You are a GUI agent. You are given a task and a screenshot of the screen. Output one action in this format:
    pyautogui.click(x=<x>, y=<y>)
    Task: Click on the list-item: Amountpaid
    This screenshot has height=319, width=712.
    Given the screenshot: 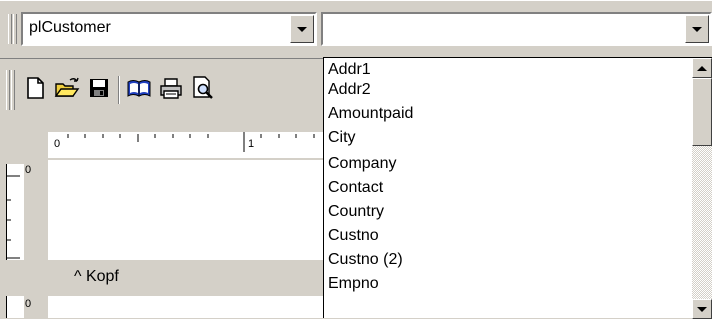 What is the action you would take?
    pyautogui.click(x=370, y=114)
    